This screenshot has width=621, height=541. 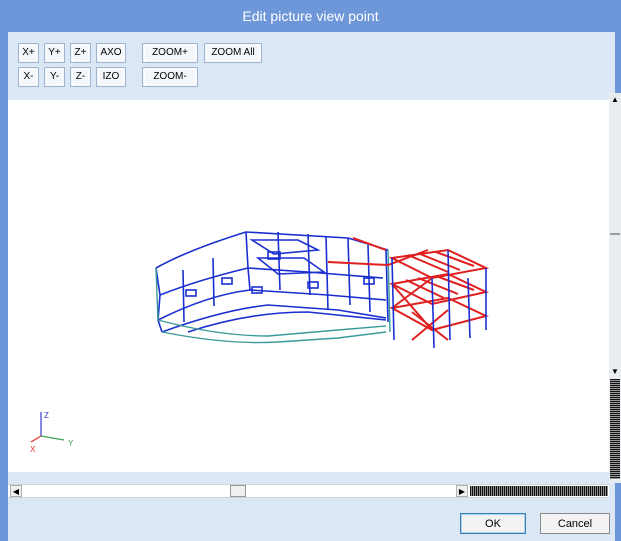 What do you see at coordinates (493, 523) in the screenshot?
I see `ok-button: OK` at bounding box center [493, 523].